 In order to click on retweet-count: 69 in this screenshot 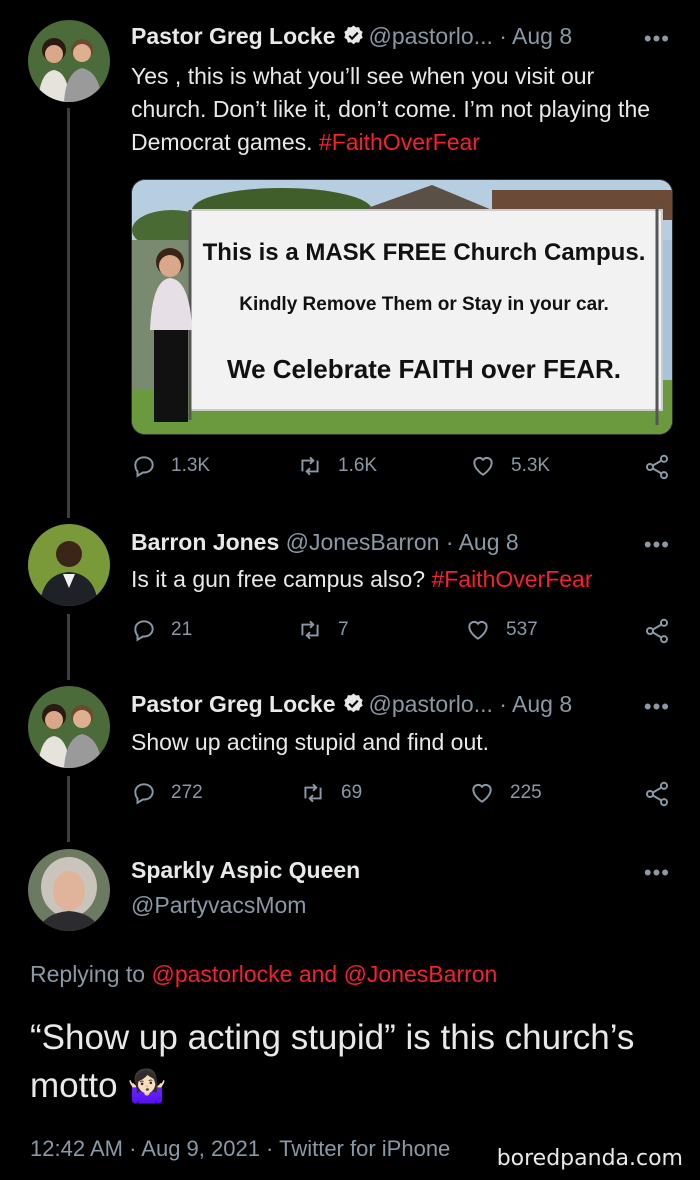, I will do `click(352, 792)`.